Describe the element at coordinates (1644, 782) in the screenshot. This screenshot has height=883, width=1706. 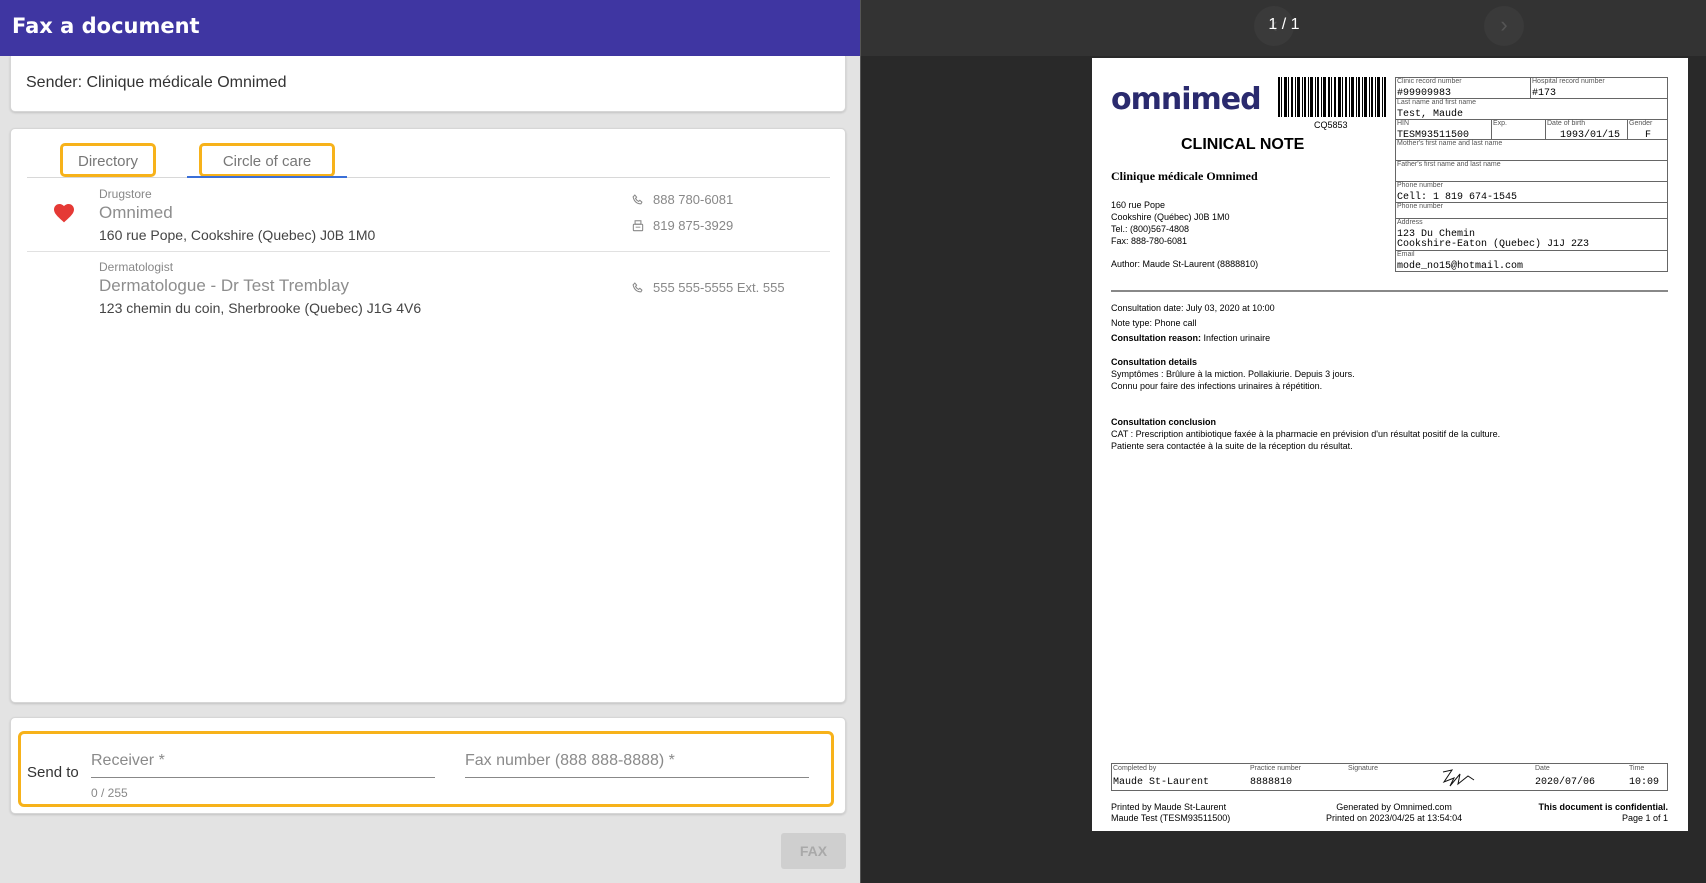
I see `field-value: 10:09` at that location.